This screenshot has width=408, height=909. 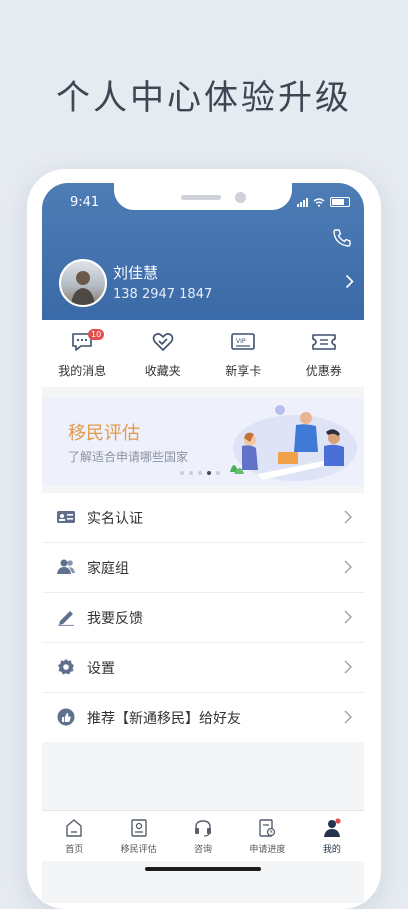 I want to click on tab-home: 首页, so click(x=74, y=836).